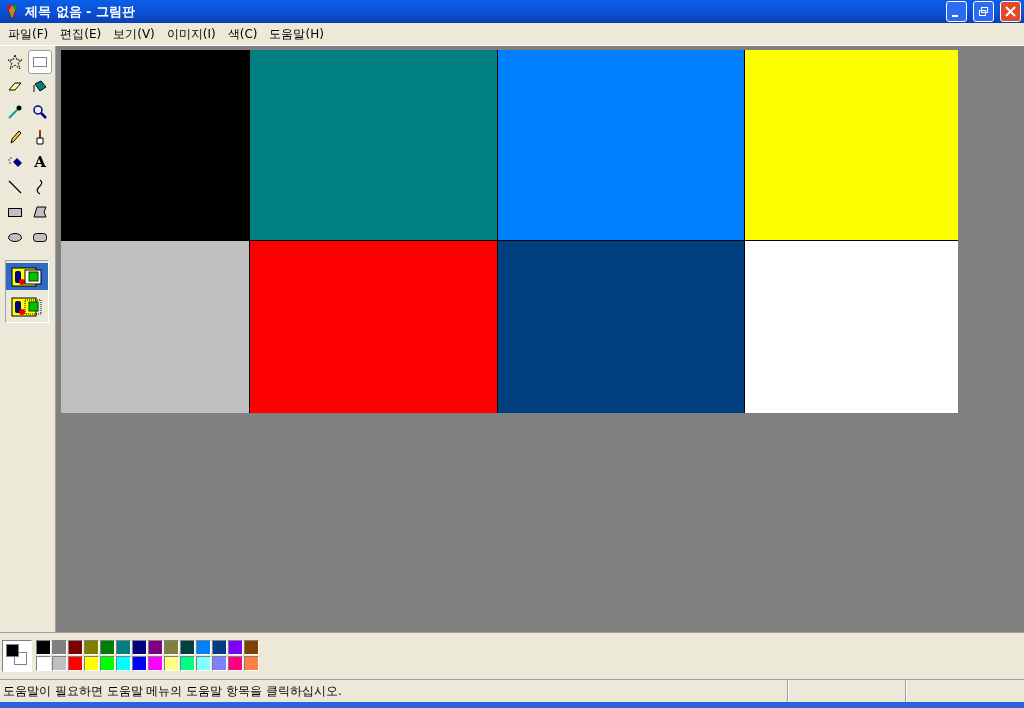 The image size is (1024, 708). What do you see at coordinates (28, 34) in the screenshot?
I see `menu-item: 파일(F)` at bounding box center [28, 34].